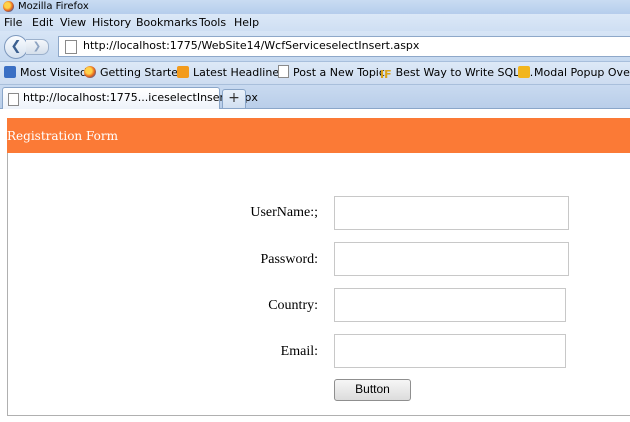 The width and height of the screenshot is (630, 422). What do you see at coordinates (450, 351) in the screenshot?
I see `email-input` at bounding box center [450, 351].